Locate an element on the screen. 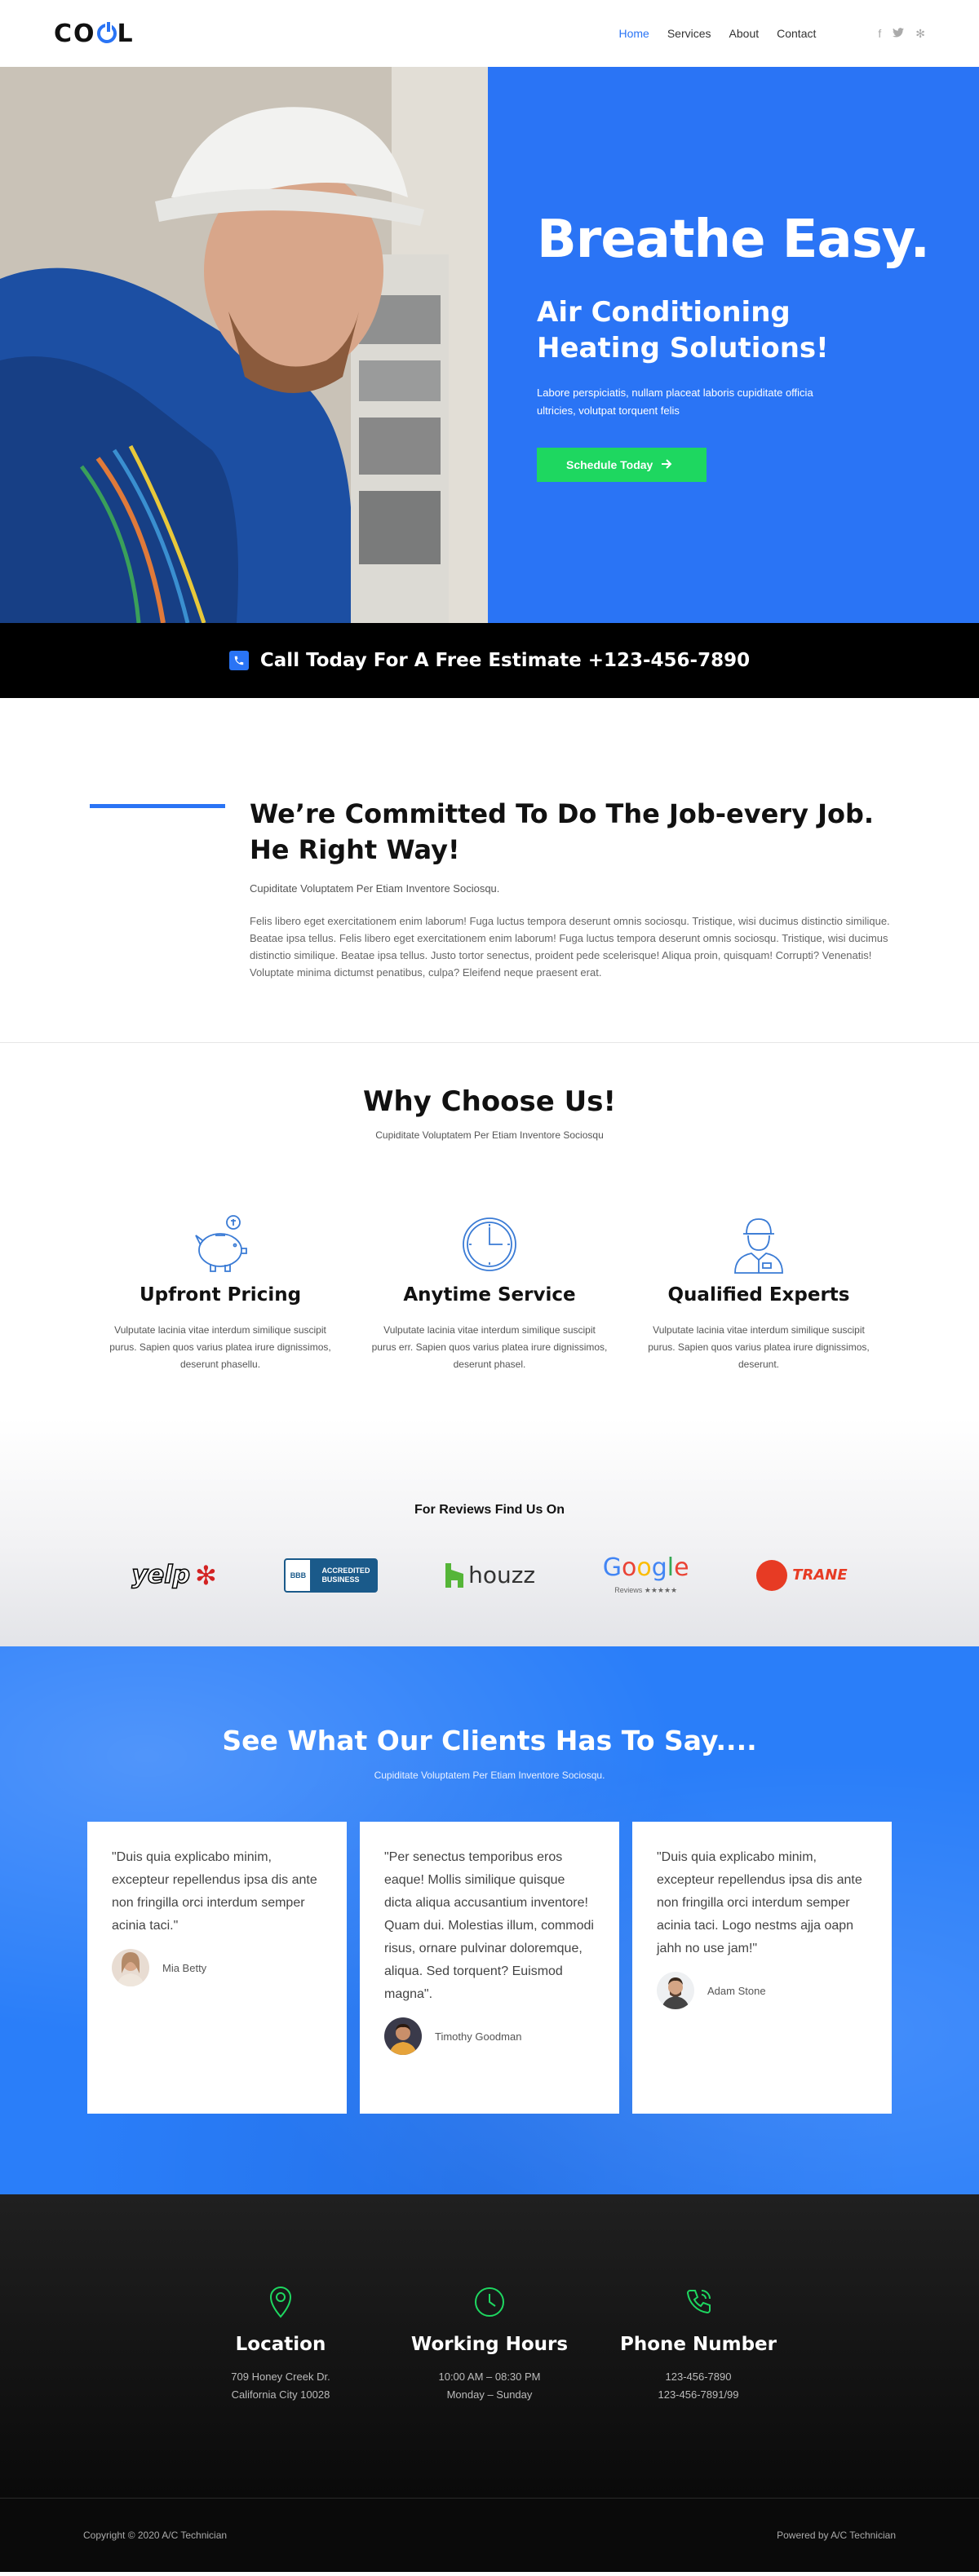 This screenshot has height=2576, width=979. reviews-title: For Reviews Find Us On is located at coordinates (489, 1510).